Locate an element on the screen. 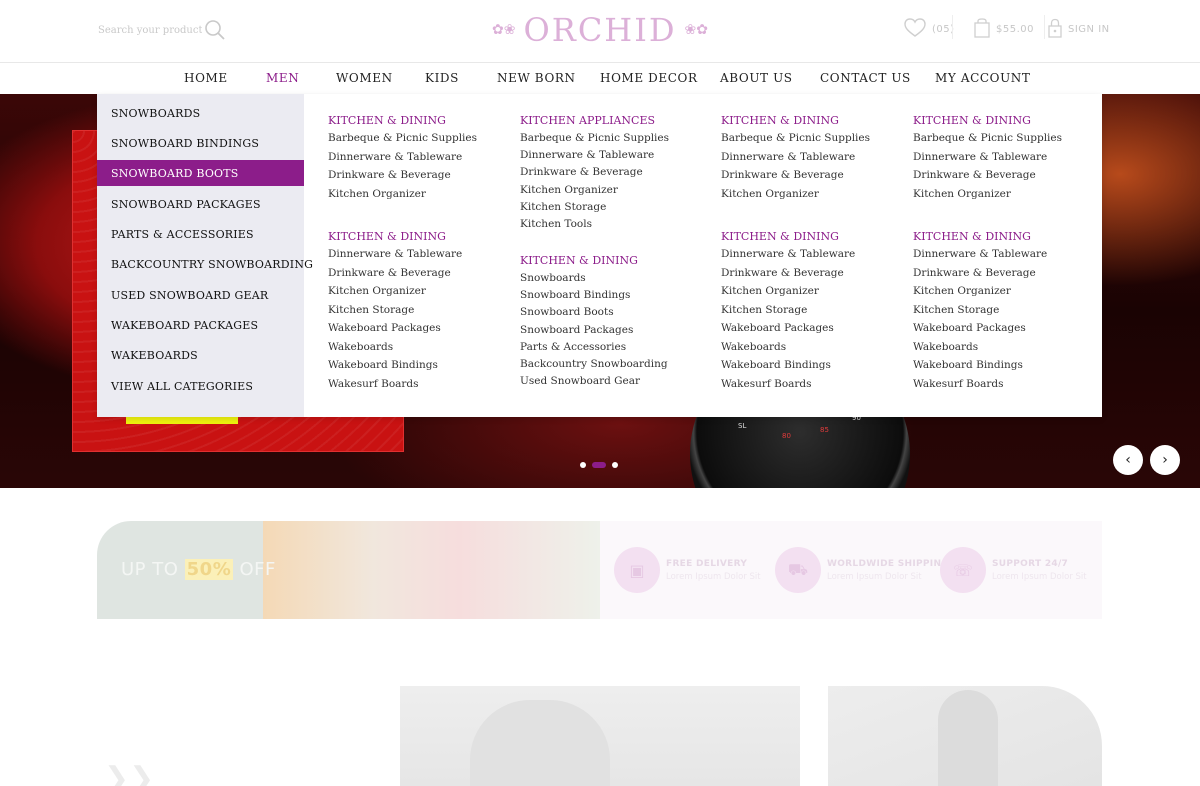 The image size is (1200, 786). sign-in-label: SIGN IN is located at coordinates (1089, 29).